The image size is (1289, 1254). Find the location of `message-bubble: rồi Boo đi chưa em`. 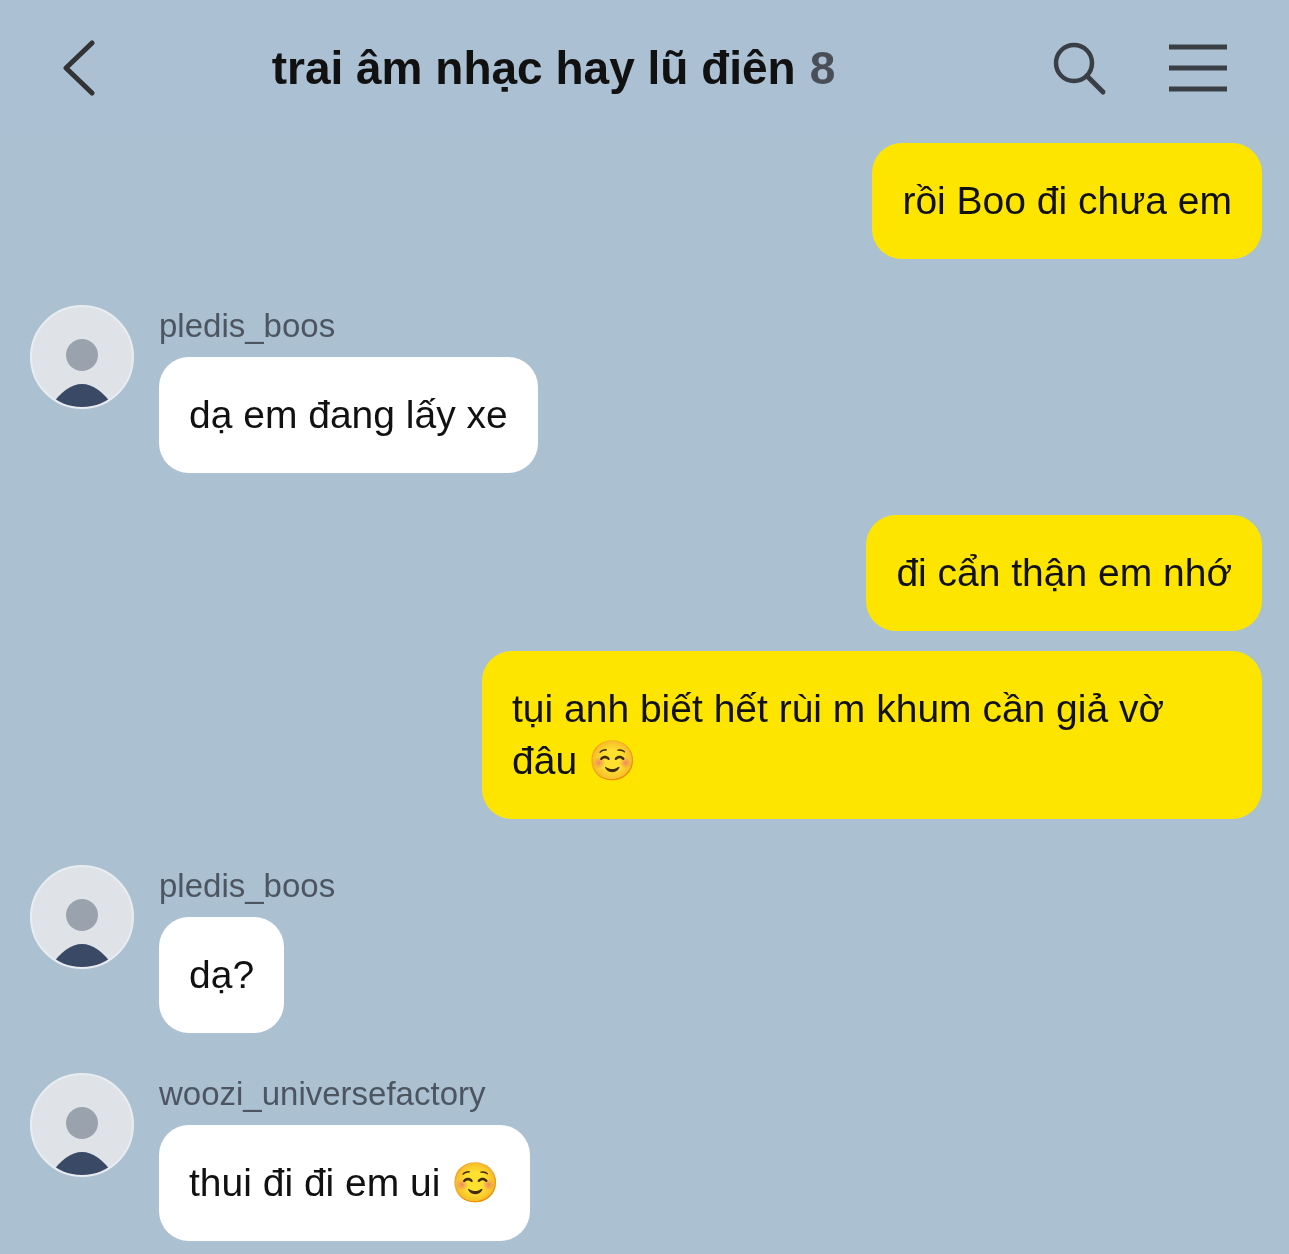

message-bubble: rồi Boo đi chưa em is located at coordinates (1067, 201).